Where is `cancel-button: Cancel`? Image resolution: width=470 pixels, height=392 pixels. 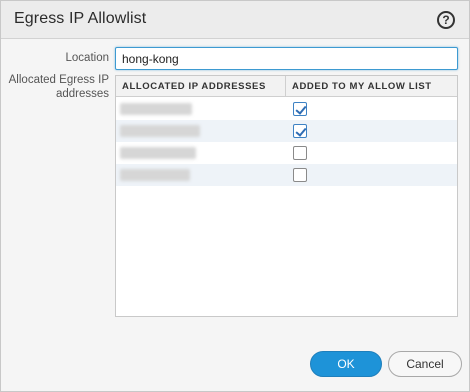
cancel-button: Cancel is located at coordinates (425, 364).